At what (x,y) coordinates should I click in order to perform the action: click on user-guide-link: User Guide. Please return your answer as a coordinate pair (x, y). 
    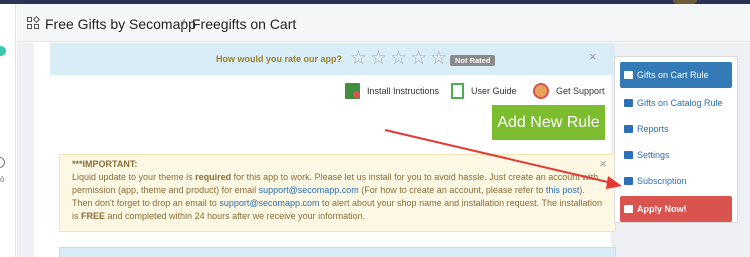
    Looking at the image, I should click on (484, 91).